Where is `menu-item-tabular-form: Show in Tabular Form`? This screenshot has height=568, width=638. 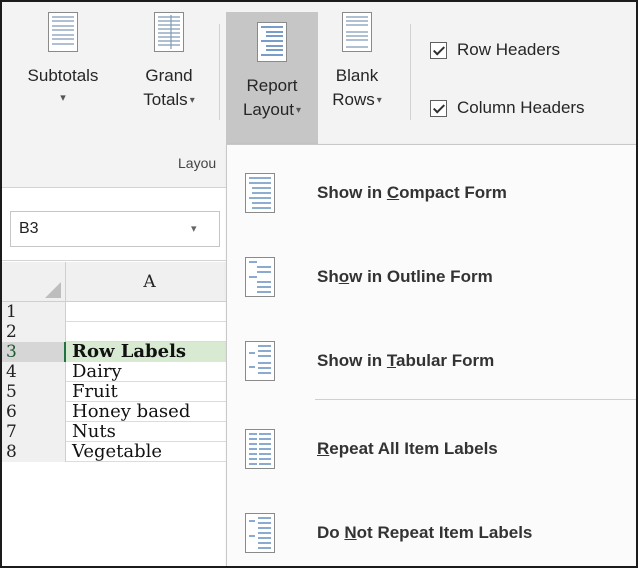
menu-item-tabular-form: Show in Tabular Form is located at coordinates (431, 361).